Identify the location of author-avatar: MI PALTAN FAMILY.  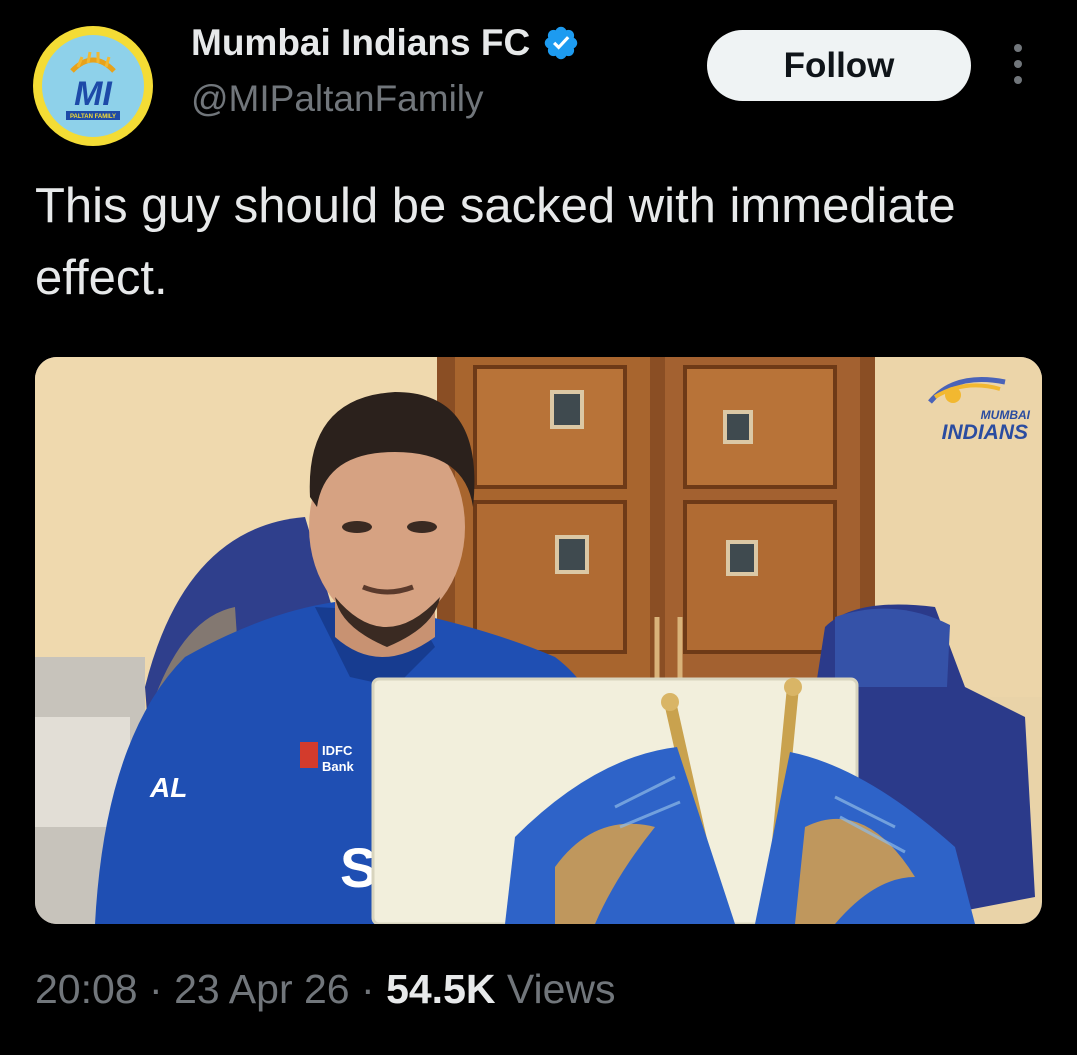
(93, 86).